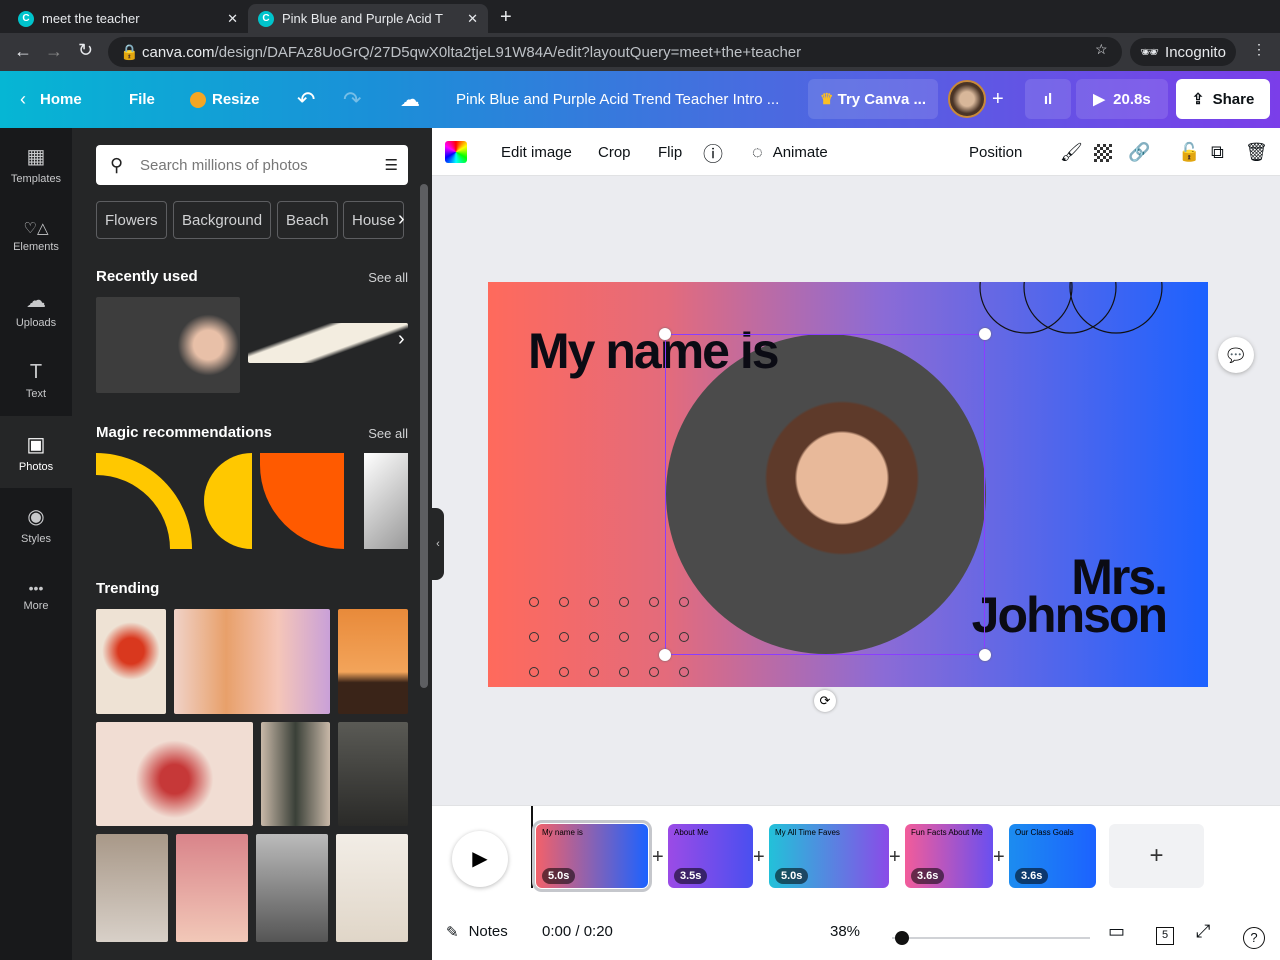  I want to click on rail-photos: ▣ Photos, so click(36, 452).